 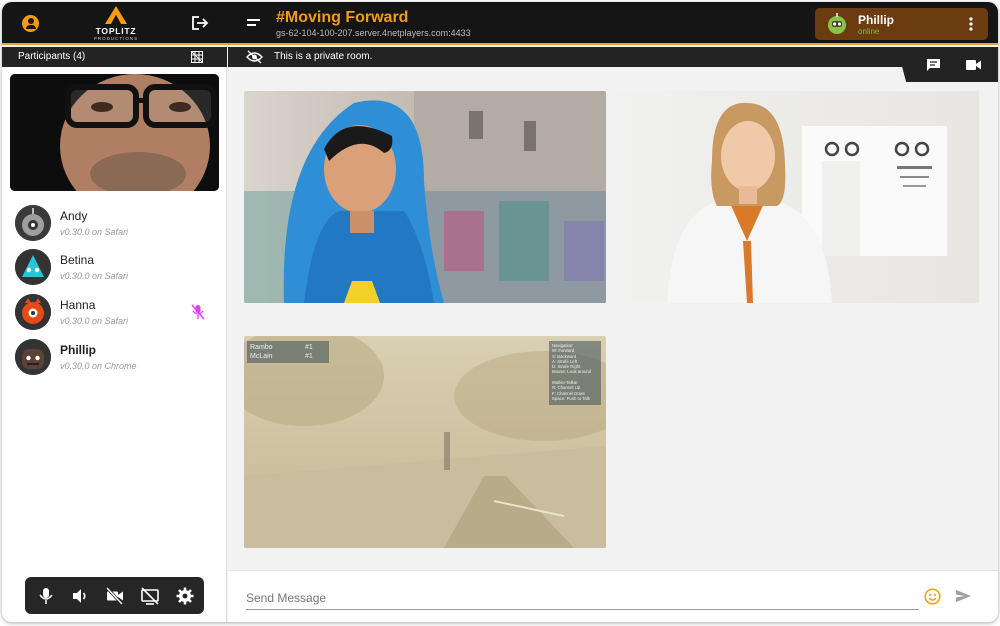 What do you see at coordinates (116, 31) in the screenshot?
I see `logo-text: TOPLITZ` at bounding box center [116, 31].